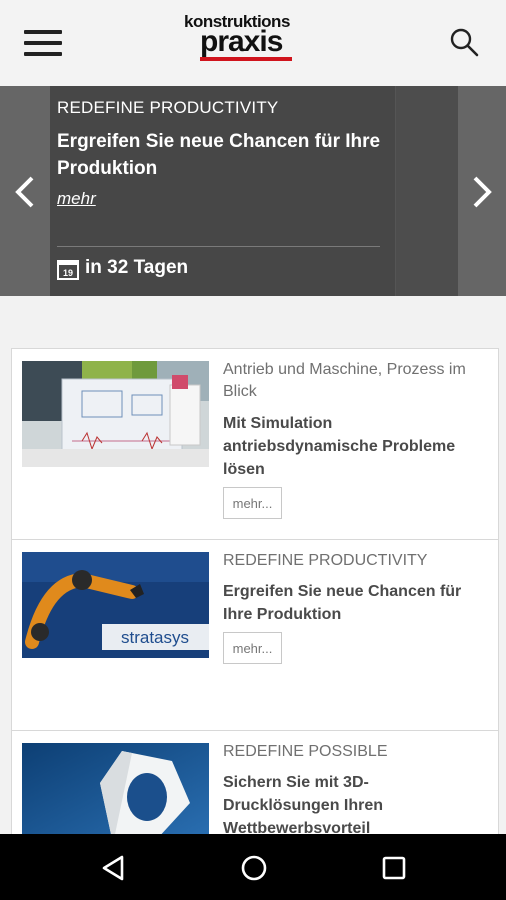 The height and width of the screenshot is (900, 506). I want to click on slide-more-link: mehr, so click(76, 199).